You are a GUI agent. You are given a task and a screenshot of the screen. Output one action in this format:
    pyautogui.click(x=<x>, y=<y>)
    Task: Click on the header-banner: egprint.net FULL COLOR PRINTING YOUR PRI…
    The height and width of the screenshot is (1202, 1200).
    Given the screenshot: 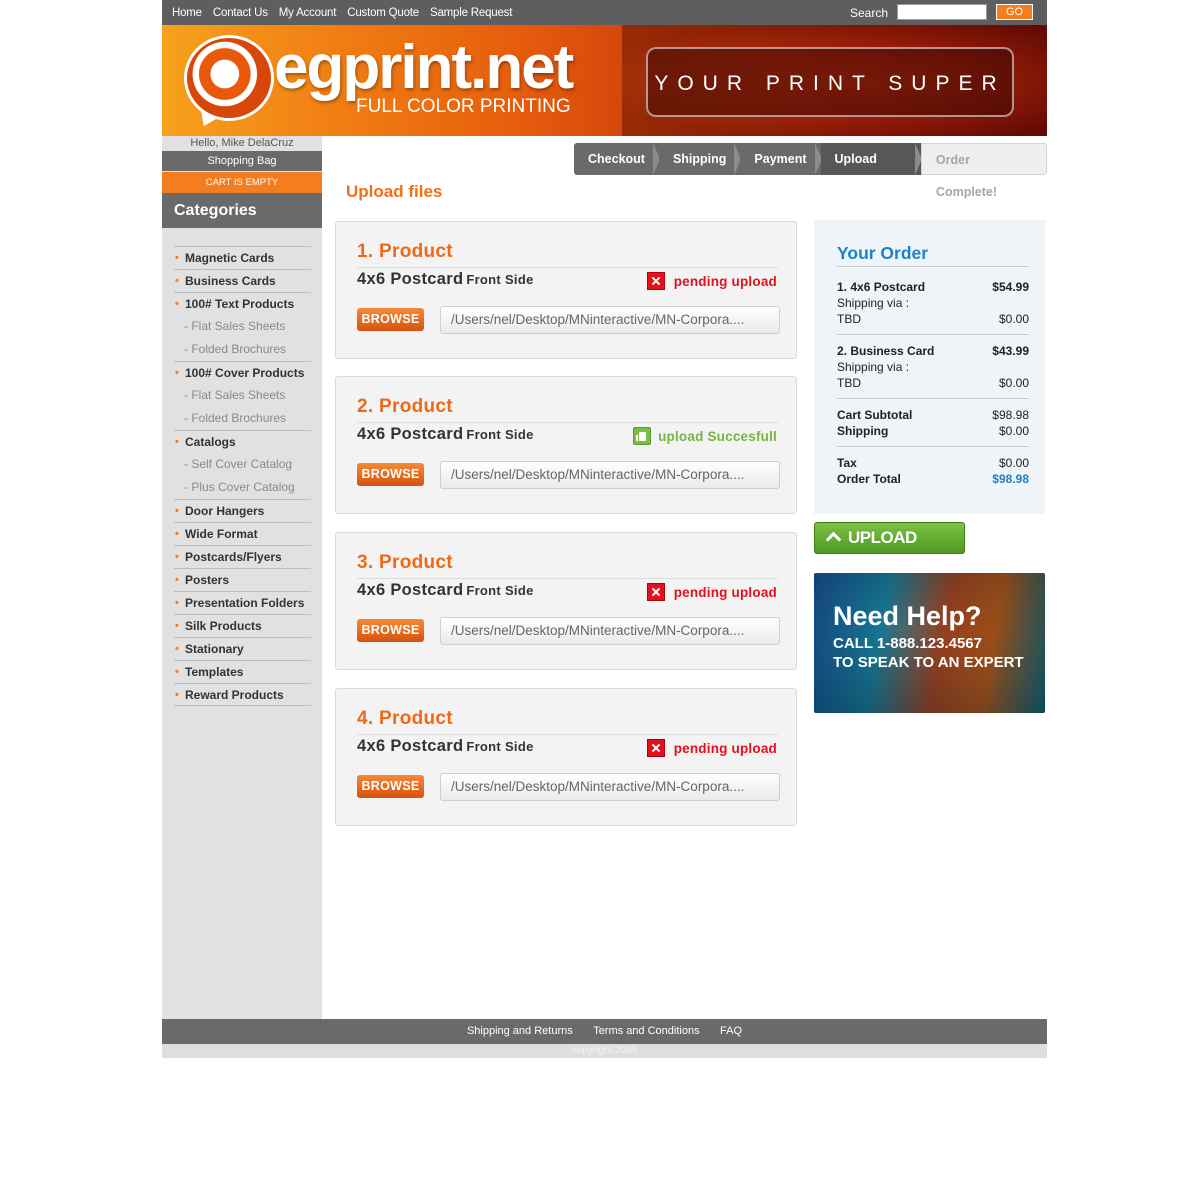 What is the action you would take?
    pyautogui.click(x=604, y=80)
    